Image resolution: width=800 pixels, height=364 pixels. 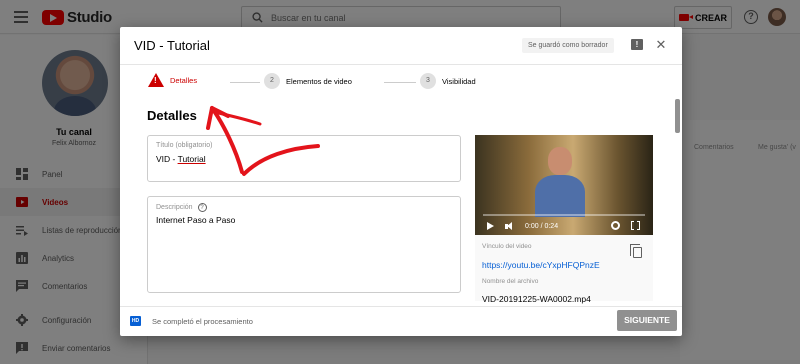 What do you see at coordinates (507, 246) in the screenshot?
I see `video-link-label: Vínculo del video` at bounding box center [507, 246].